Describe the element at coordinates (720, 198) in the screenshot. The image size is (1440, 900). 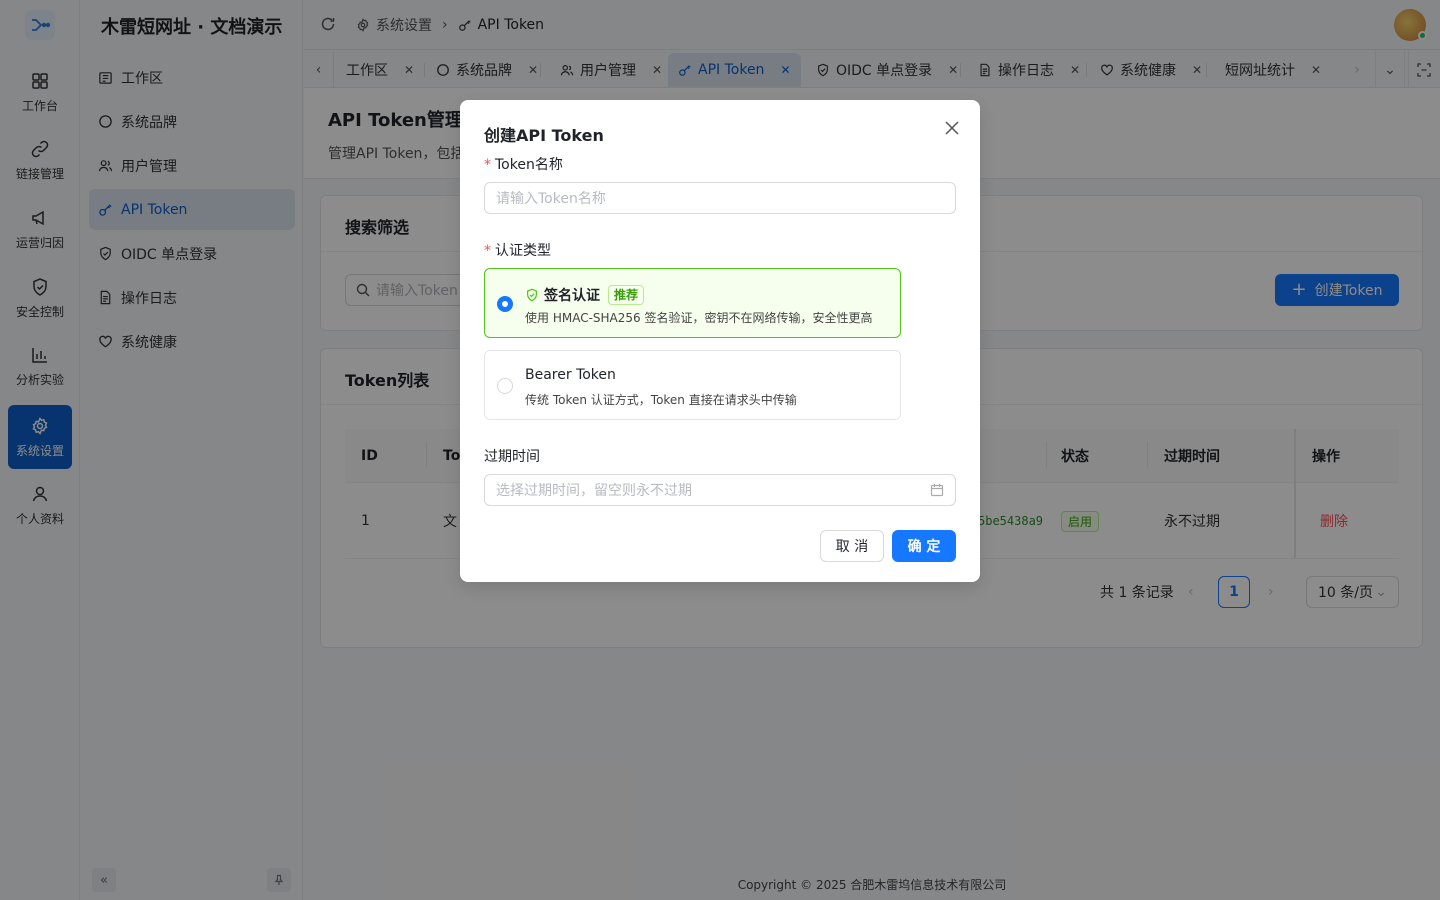
I see `token-name-input: 请输入Token名称` at that location.